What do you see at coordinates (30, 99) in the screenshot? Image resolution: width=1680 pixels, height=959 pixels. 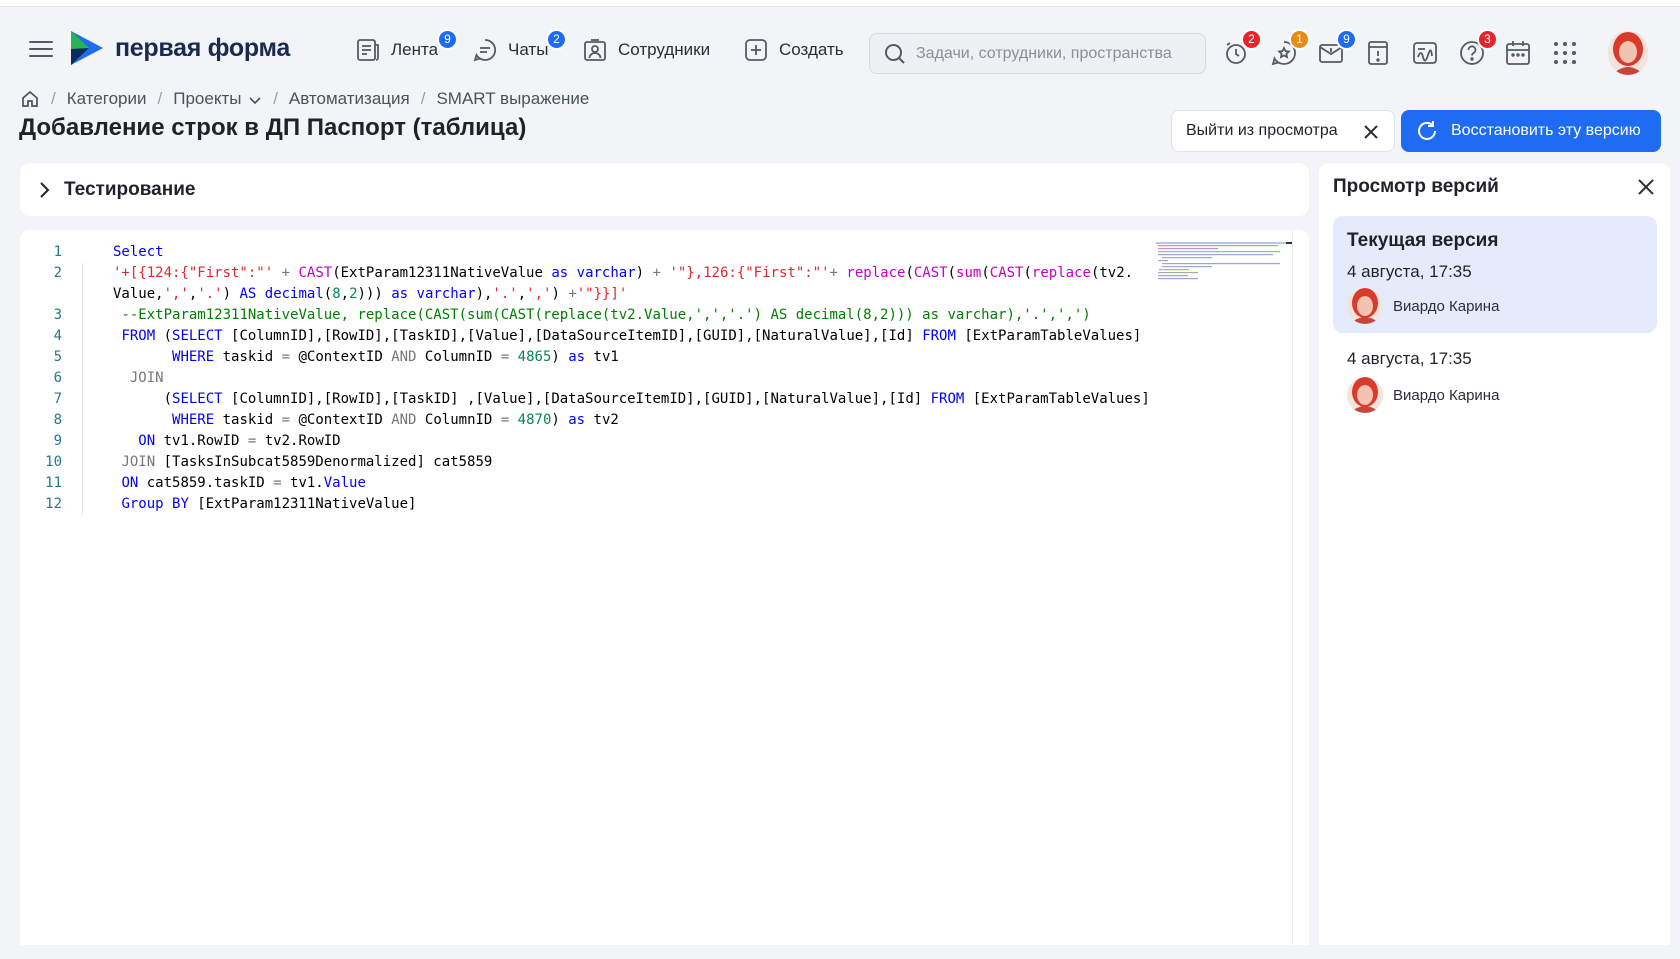 I see `home-icon` at bounding box center [30, 99].